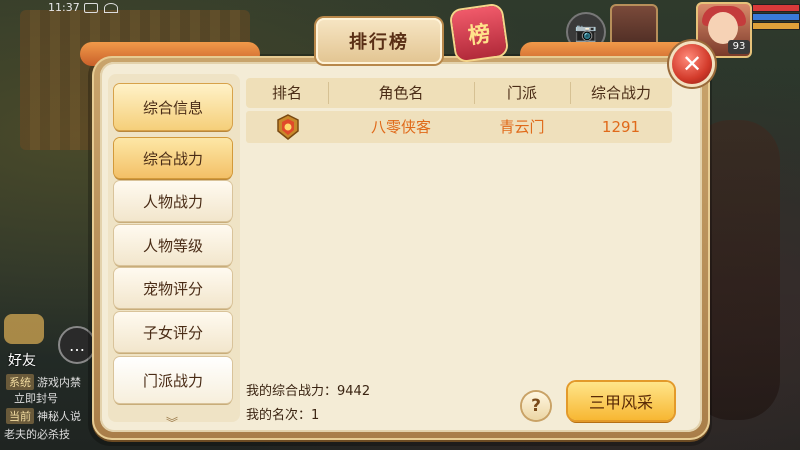  Describe the element at coordinates (621, 93) in the screenshot. I see `column-header-power: 综合战力` at that location.